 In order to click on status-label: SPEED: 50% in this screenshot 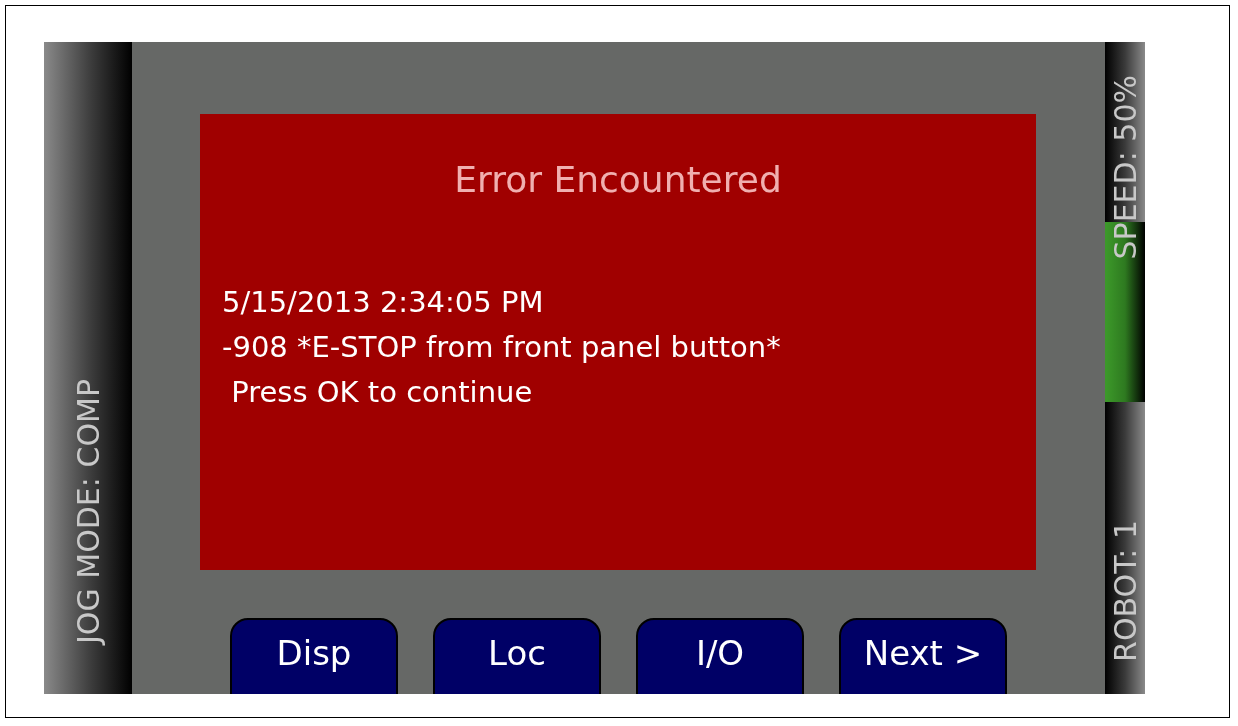, I will do `click(1125, 167)`.